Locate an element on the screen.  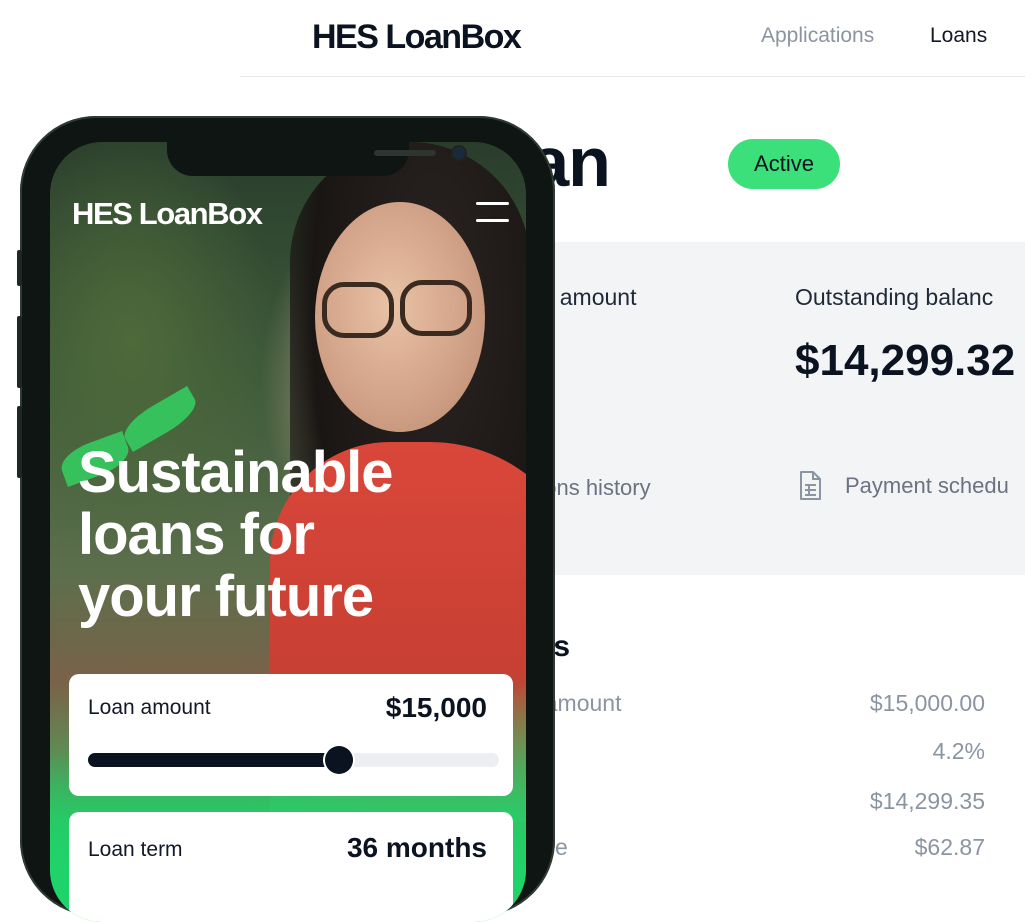
loan-amount-label: Loan amount is located at coordinates (149, 707).